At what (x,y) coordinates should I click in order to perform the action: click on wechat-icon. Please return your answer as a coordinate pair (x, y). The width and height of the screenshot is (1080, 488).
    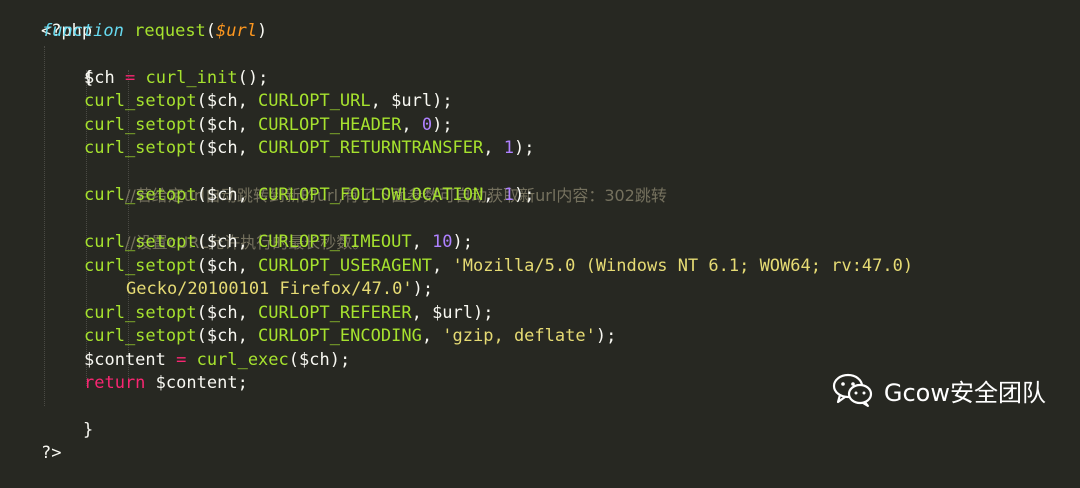
    Looking at the image, I should click on (852, 390).